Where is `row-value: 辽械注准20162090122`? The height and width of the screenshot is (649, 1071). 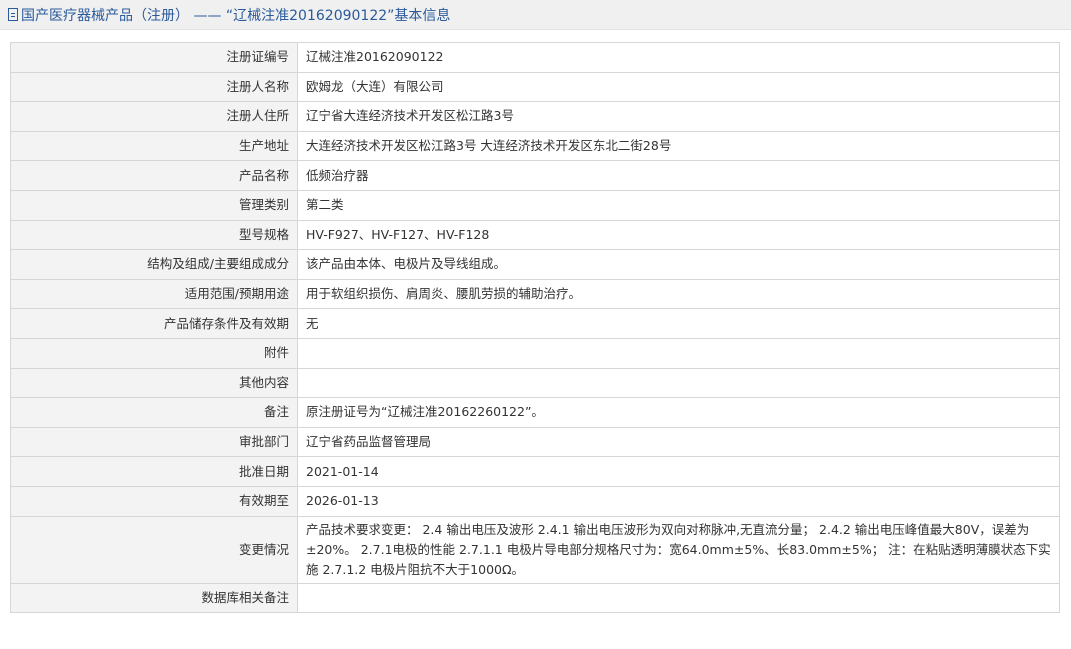
row-value: 辽械注准20162090122 is located at coordinates (678, 57).